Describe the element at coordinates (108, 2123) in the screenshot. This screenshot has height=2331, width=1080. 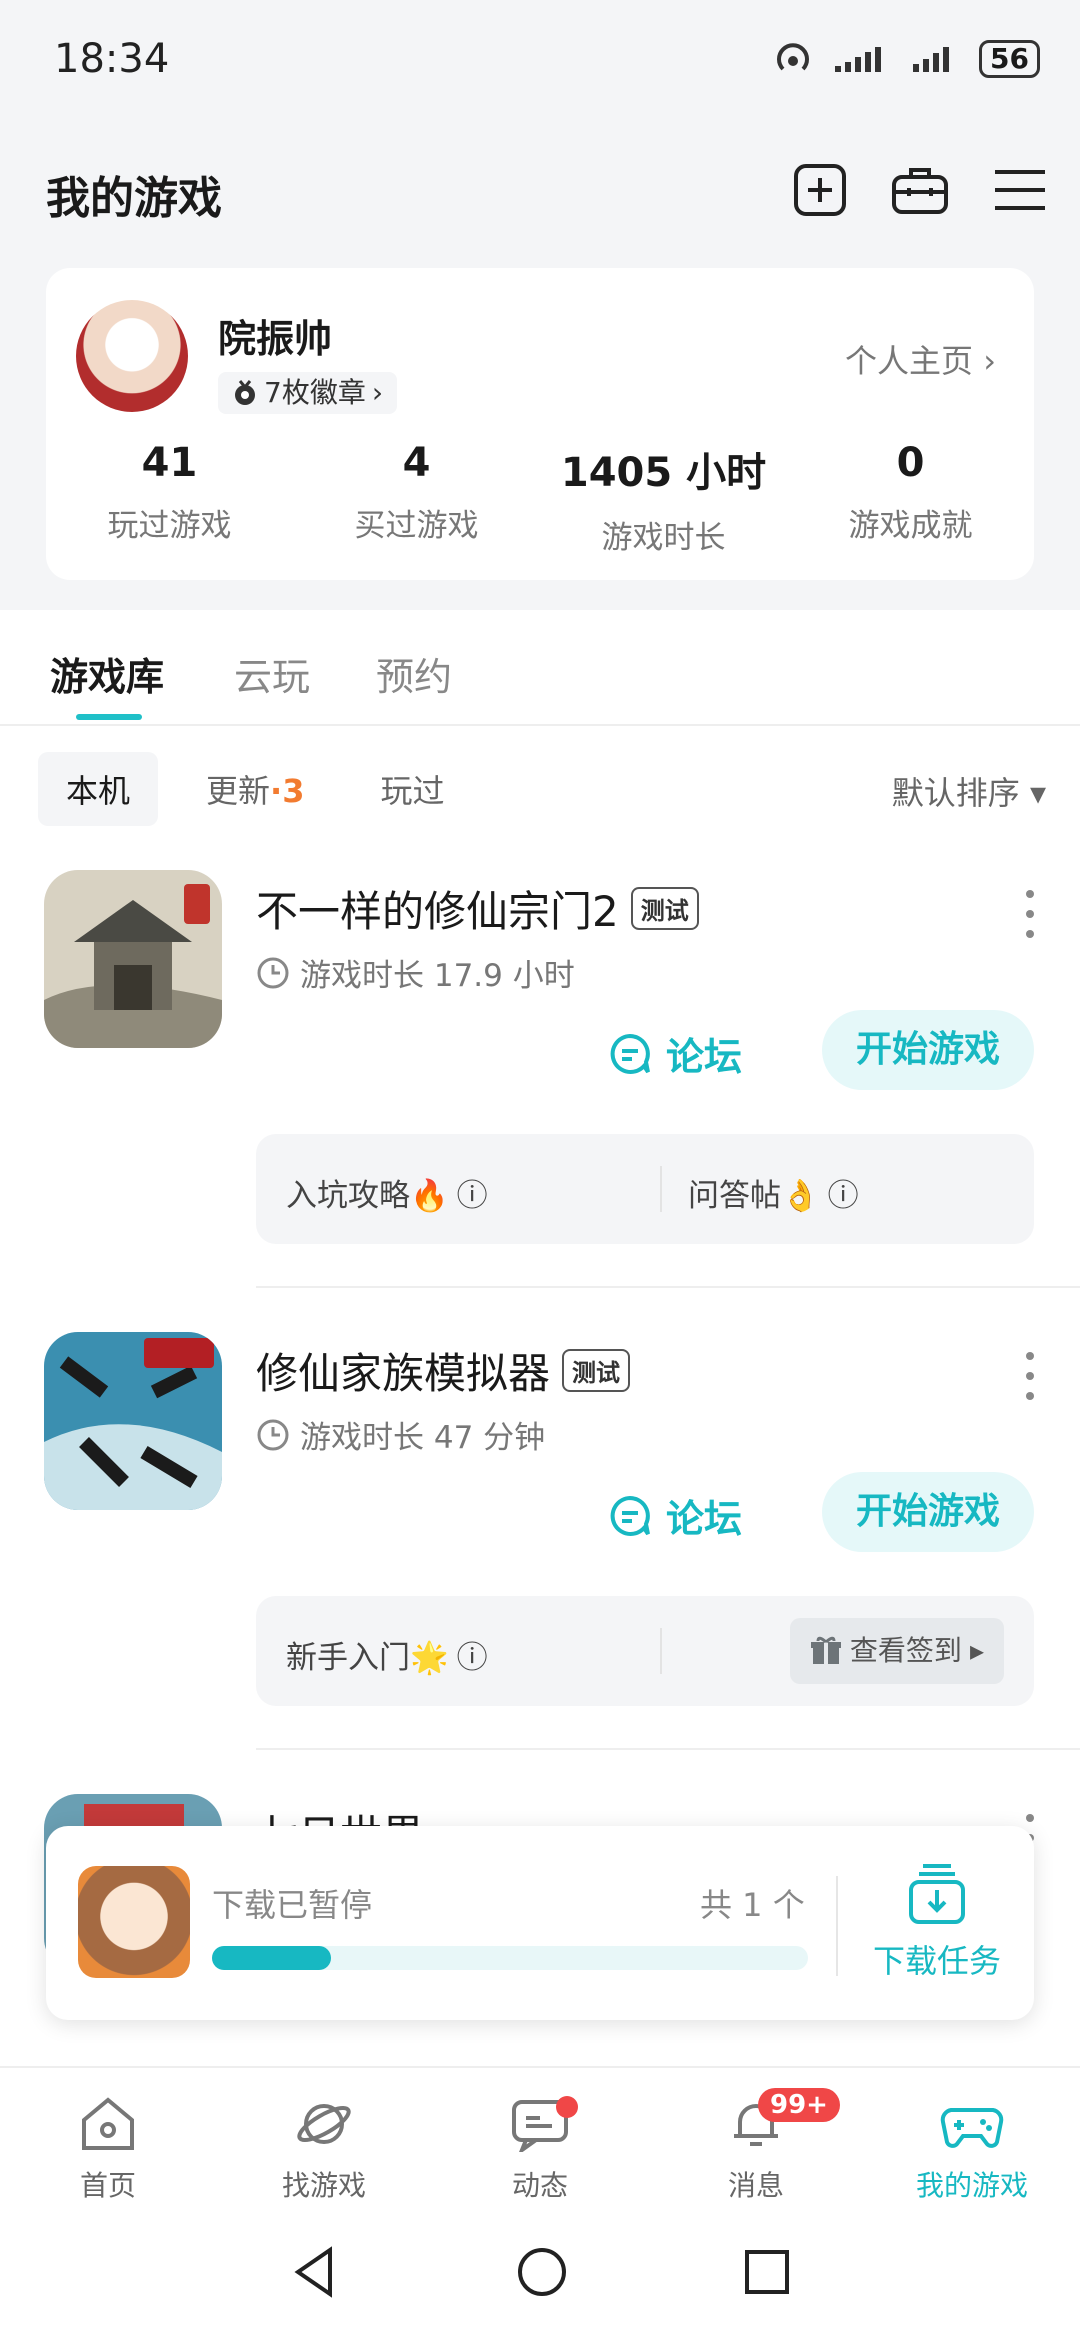
I see `home-icon` at that location.